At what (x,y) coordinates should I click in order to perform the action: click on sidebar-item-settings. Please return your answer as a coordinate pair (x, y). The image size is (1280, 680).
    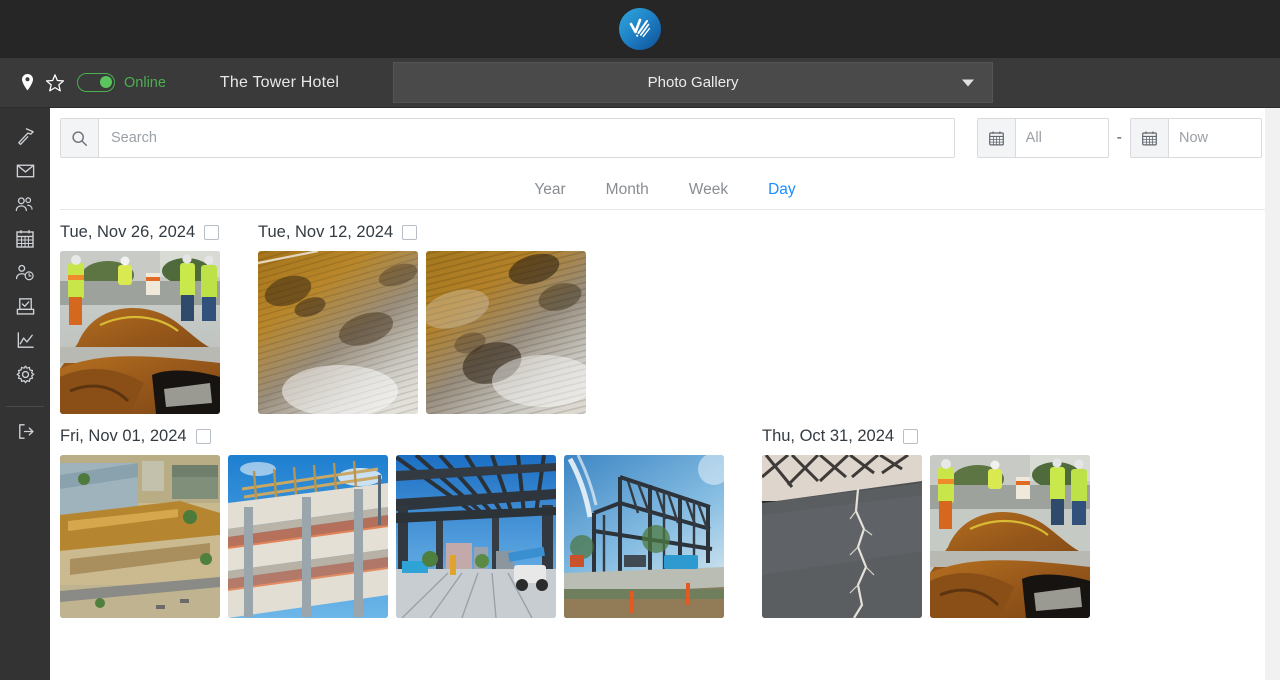
    Looking at the image, I should click on (25, 377).